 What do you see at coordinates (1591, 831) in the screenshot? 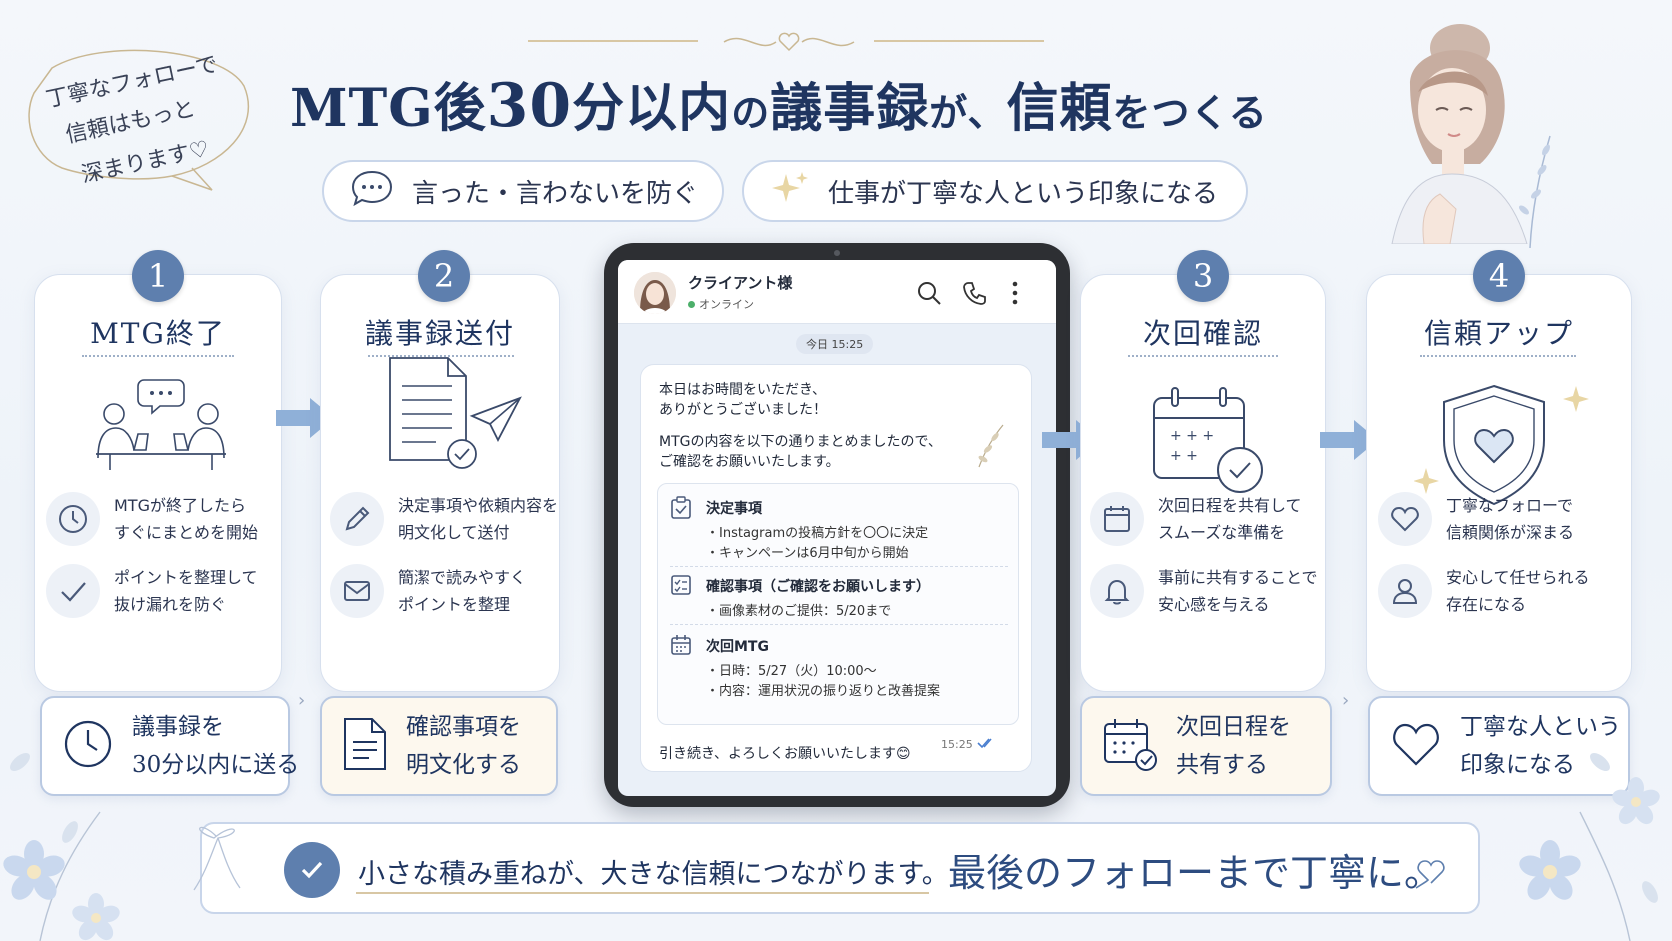
I see `flower-decoration-right` at bounding box center [1591, 831].